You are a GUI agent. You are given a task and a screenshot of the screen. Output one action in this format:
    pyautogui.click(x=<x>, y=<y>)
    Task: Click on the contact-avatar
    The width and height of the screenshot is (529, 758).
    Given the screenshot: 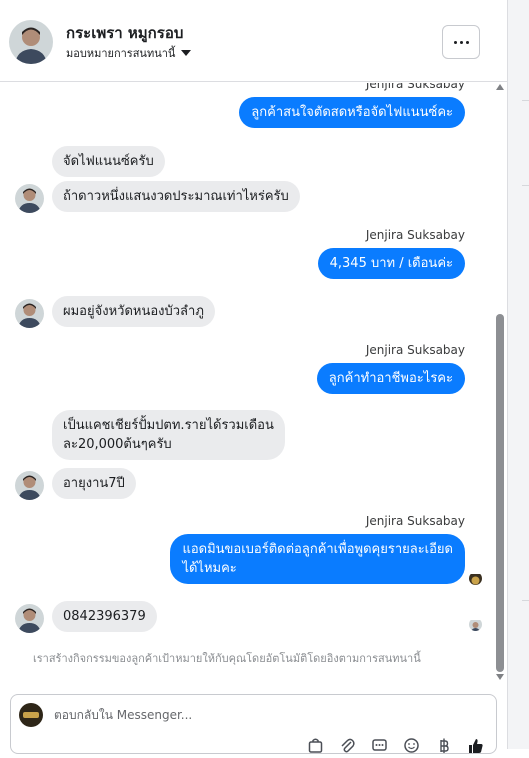 What is the action you would take?
    pyautogui.click(x=31, y=42)
    